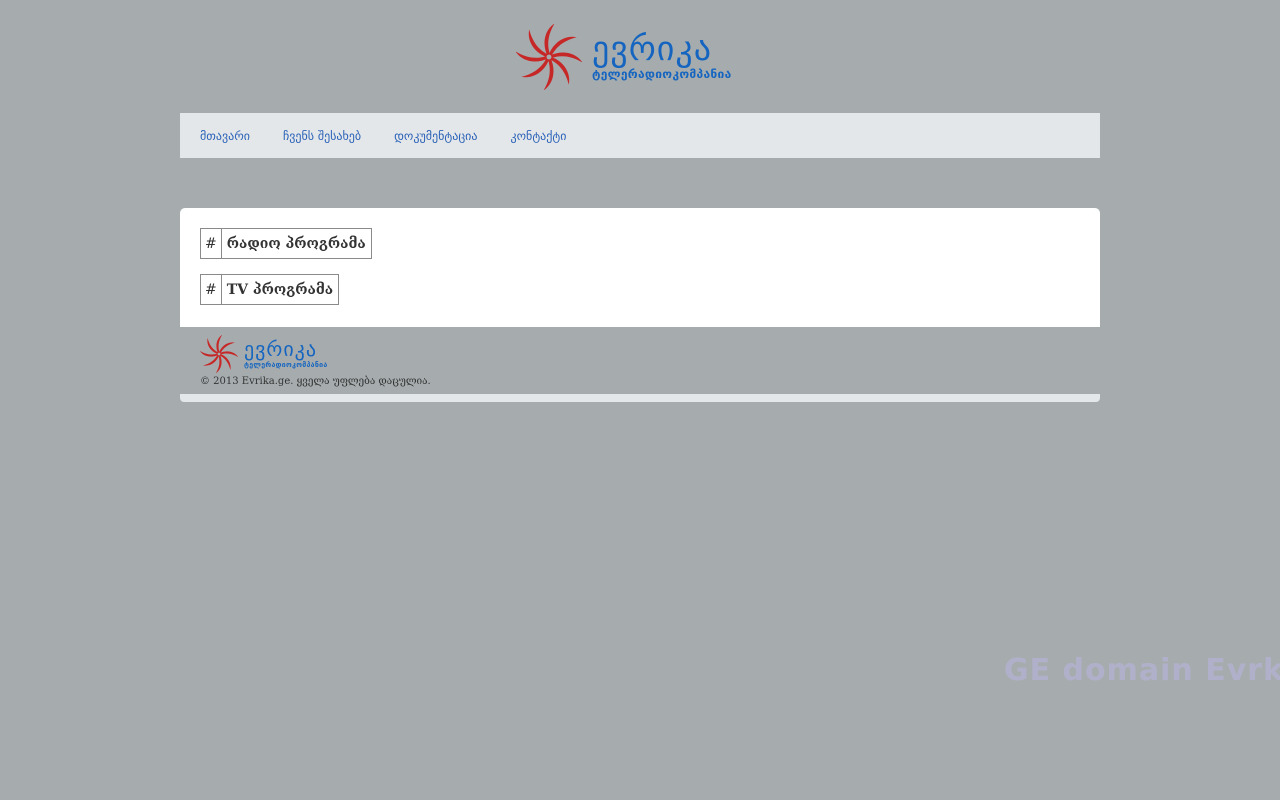 This screenshot has height=800, width=1280. I want to click on table-row: # რადიო პროგრამა, so click(286, 243).